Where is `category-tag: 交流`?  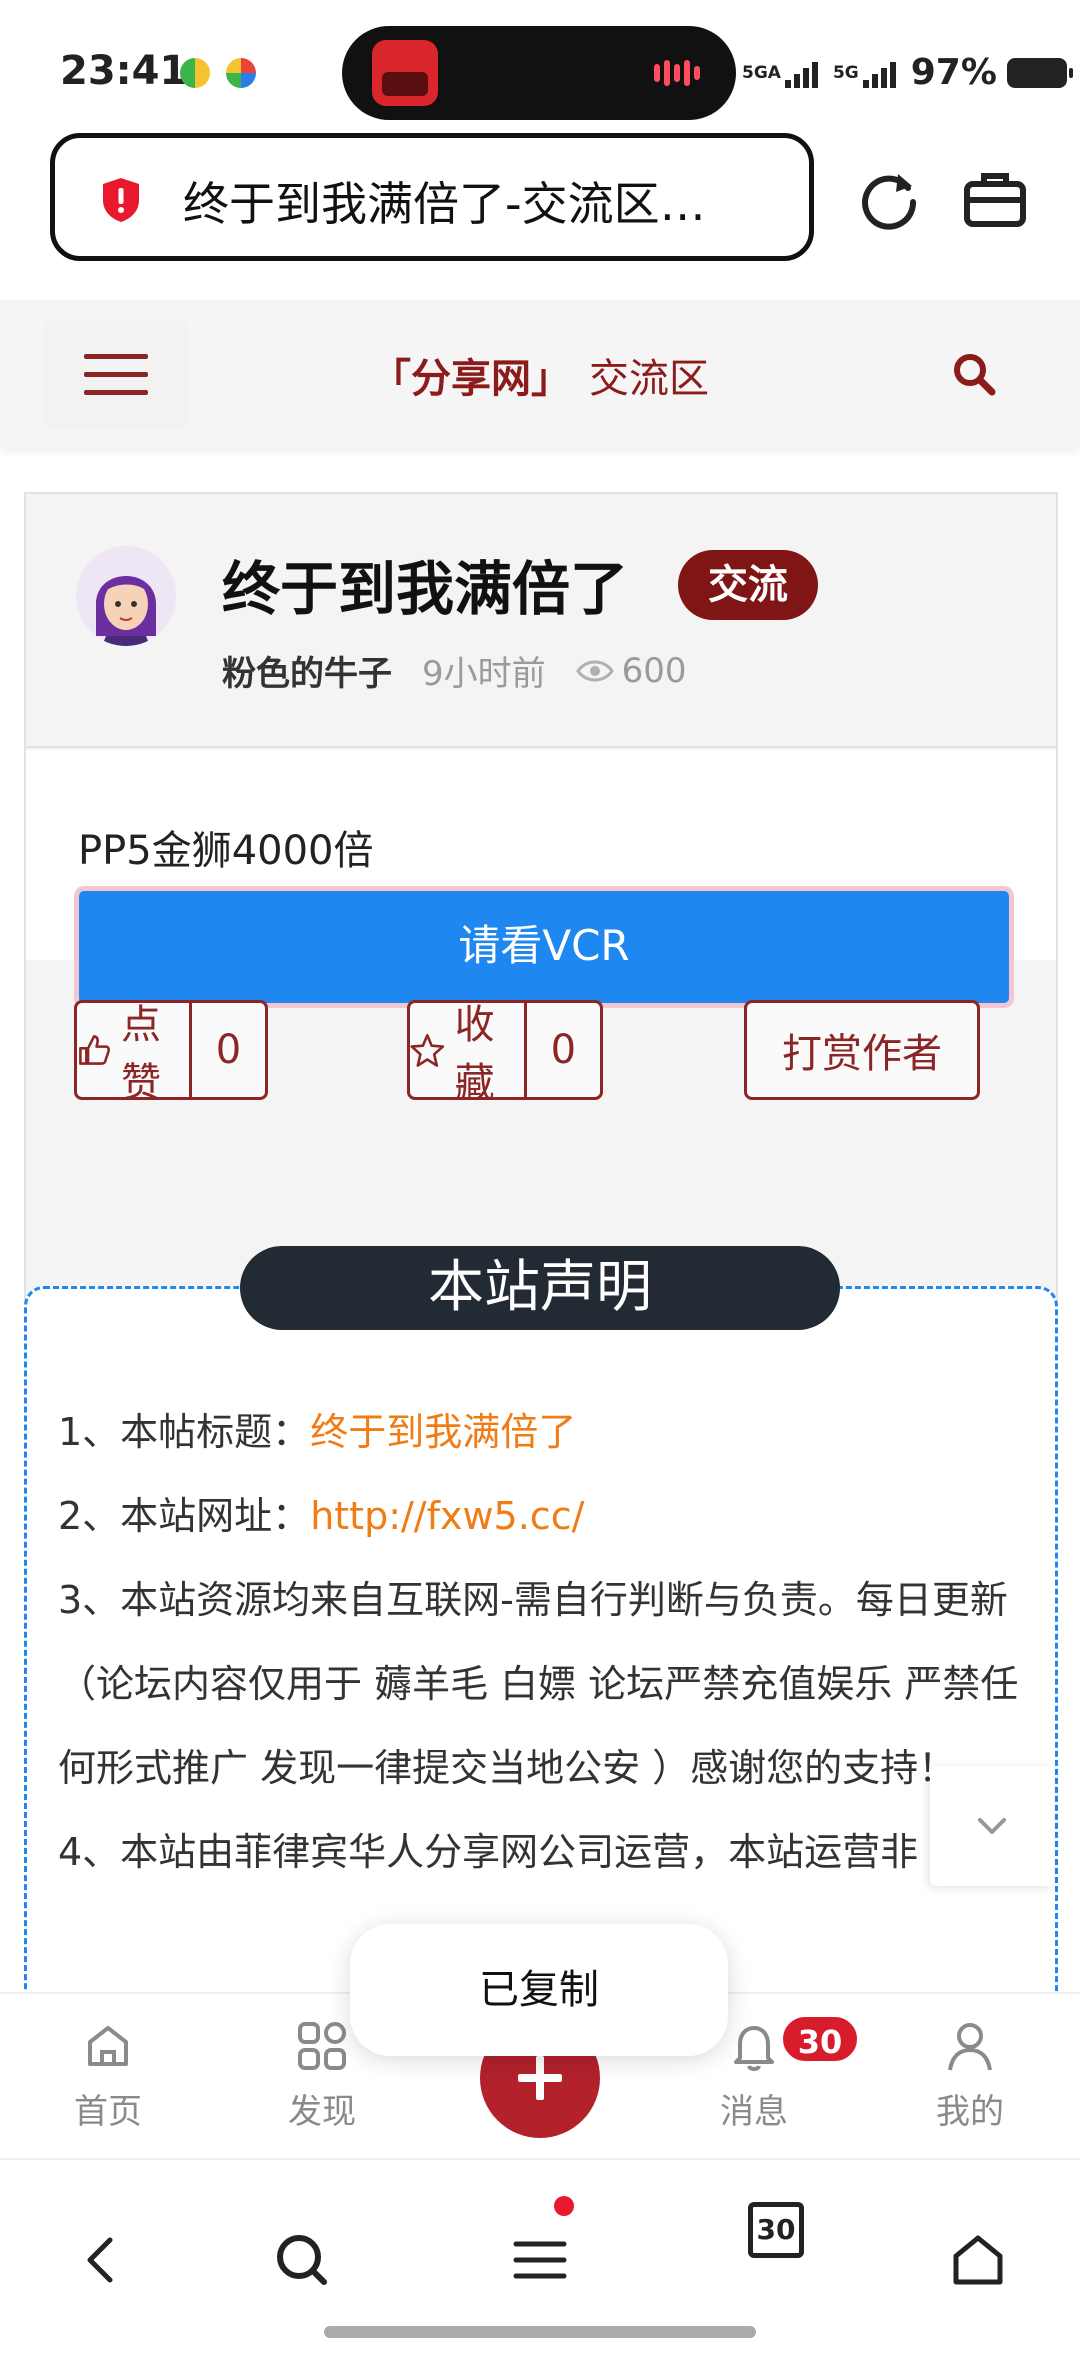 category-tag: 交流 is located at coordinates (748, 585).